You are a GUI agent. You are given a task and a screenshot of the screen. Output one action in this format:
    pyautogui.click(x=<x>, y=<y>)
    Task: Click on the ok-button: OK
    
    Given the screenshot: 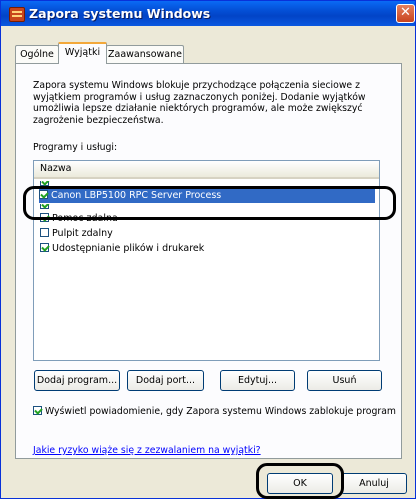 What is the action you would take?
    pyautogui.click(x=300, y=483)
    